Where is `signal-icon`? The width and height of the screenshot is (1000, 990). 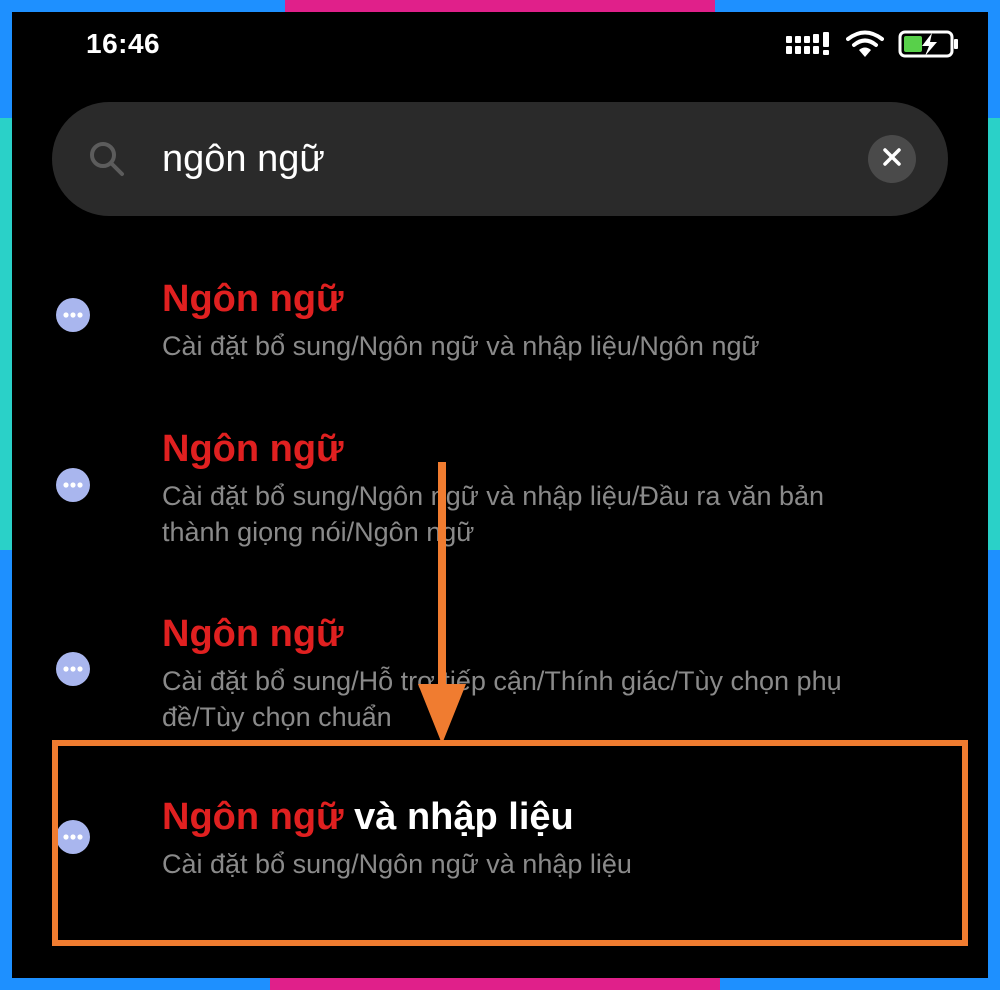 signal-icon is located at coordinates (809, 46).